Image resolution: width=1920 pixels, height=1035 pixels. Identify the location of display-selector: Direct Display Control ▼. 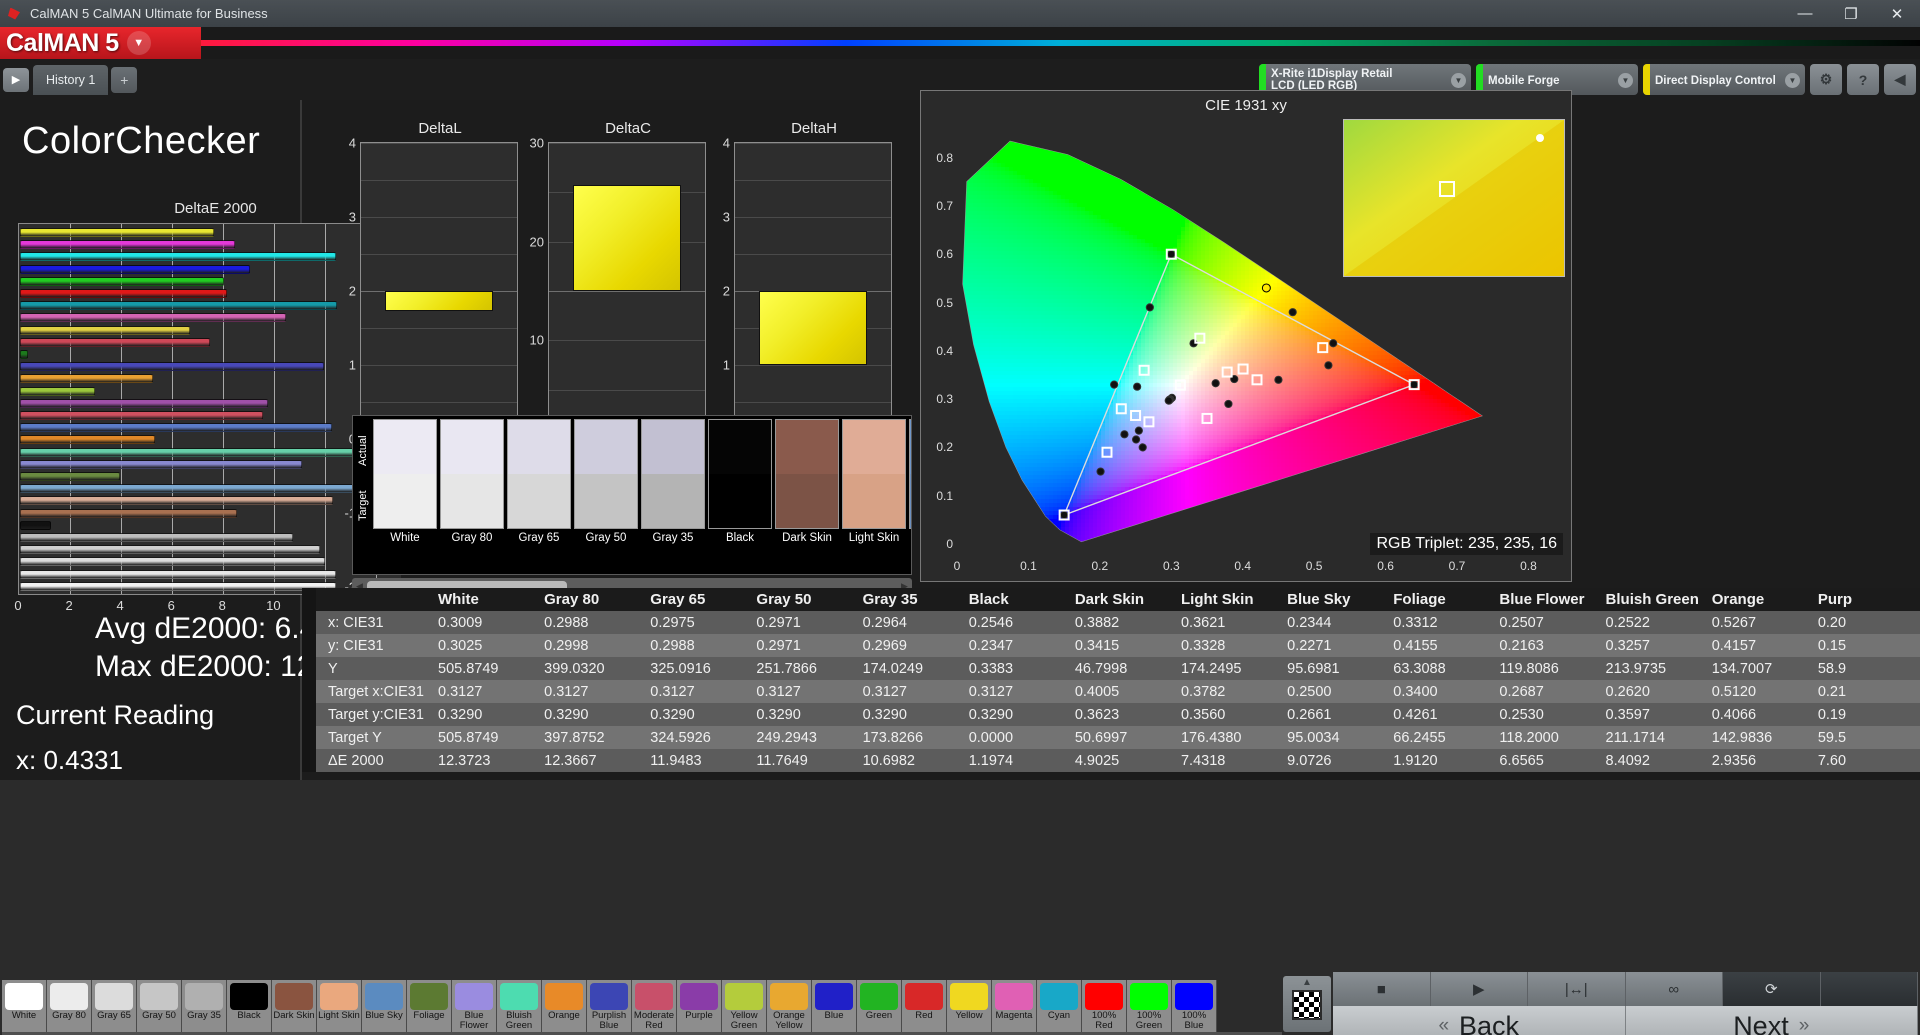
(1724, 79).